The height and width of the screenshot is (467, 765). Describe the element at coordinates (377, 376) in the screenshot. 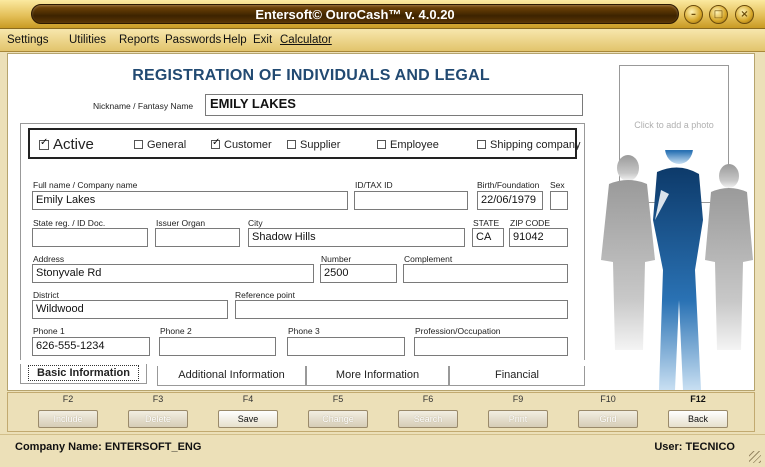

I see `tab-more-information: More Information` at that location.